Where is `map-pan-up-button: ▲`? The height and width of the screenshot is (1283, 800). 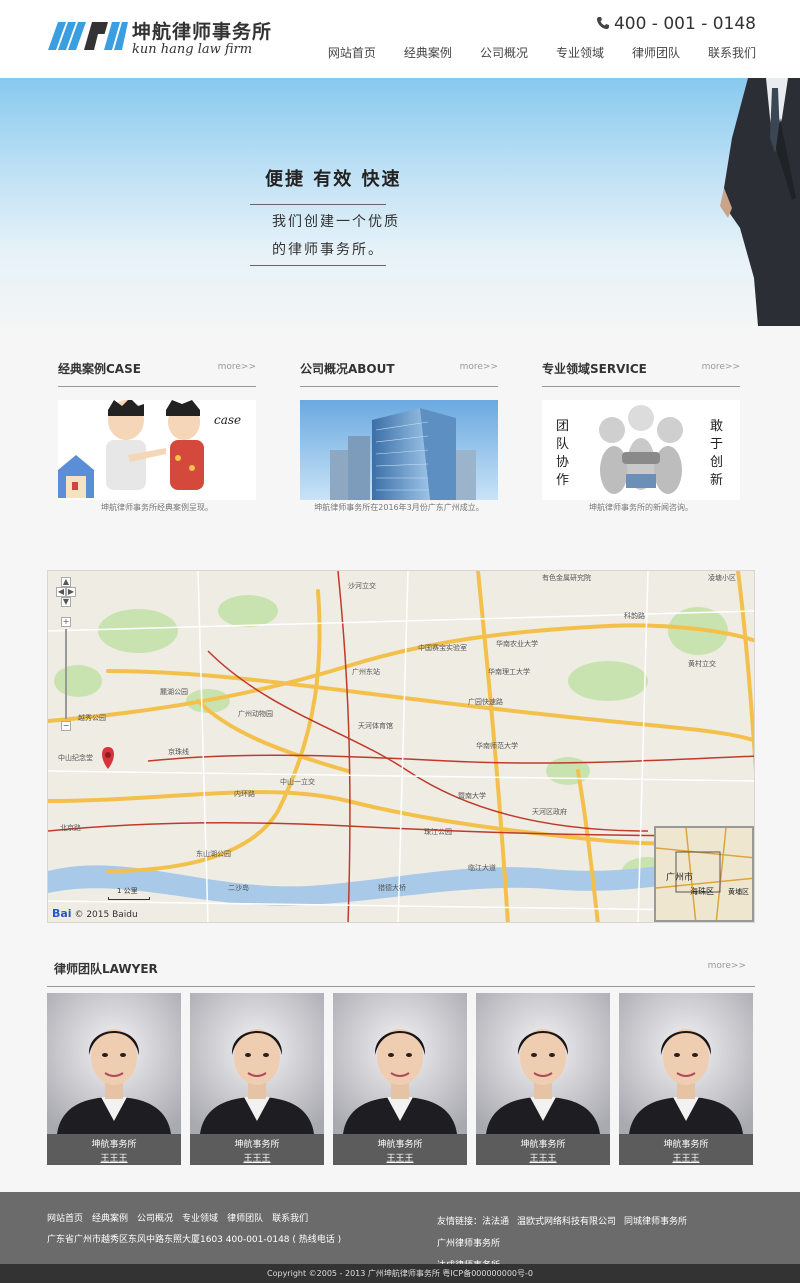 map-pan-up-button: ▲ is located at coordinates (66, 582).